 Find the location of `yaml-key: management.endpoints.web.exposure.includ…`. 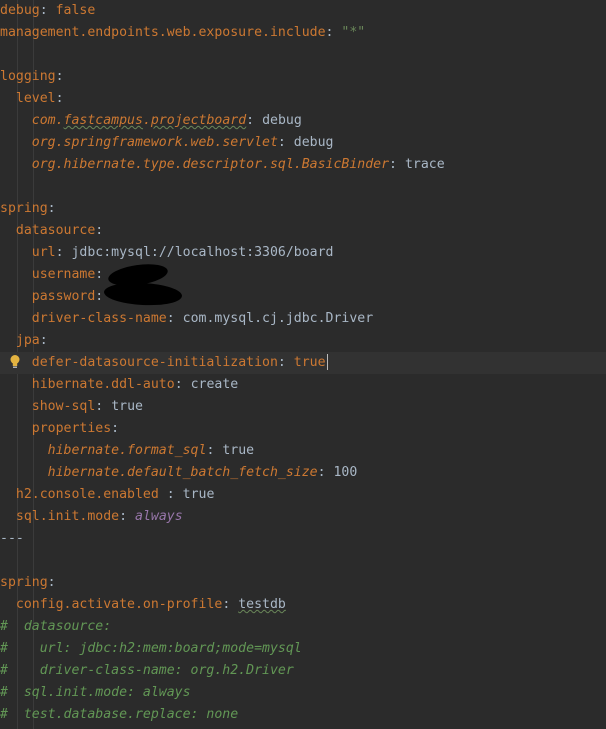

yaml-key: management.endpoints.web.exposure.includ… is located at coordinates (163, 32).